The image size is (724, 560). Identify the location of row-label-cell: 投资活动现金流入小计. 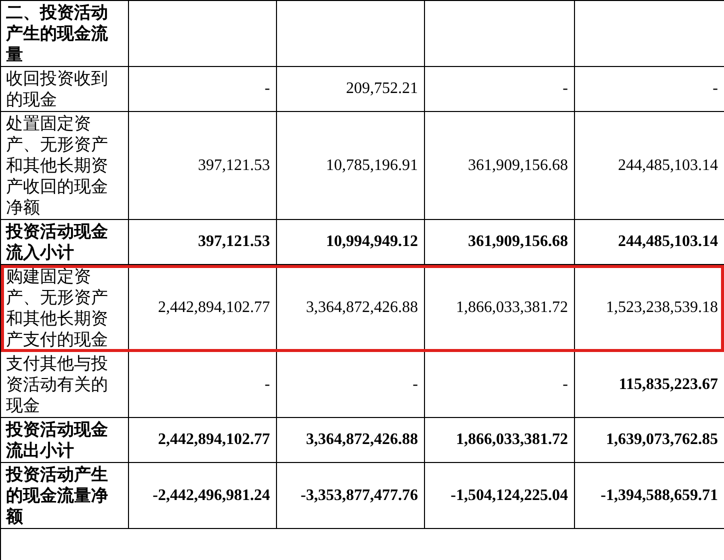
(65, 242).